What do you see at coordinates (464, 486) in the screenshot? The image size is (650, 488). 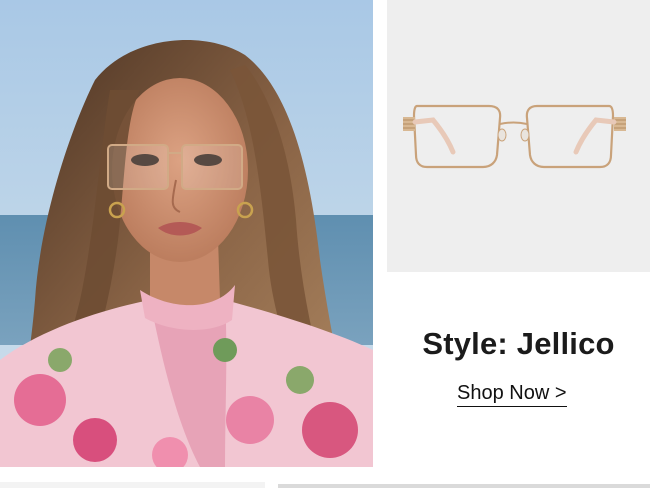 I see `bottom-divider-right` at bounding box center [464, 486].